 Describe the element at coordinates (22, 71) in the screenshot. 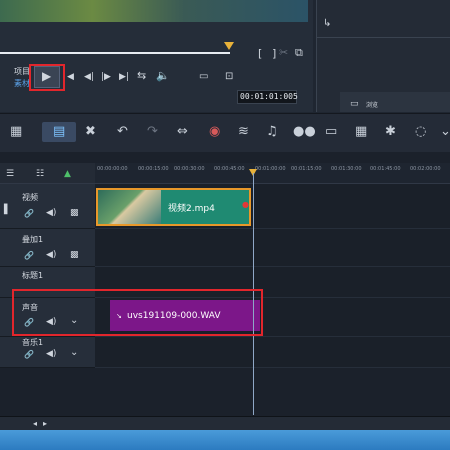

I see `mode-project-label: 项目` at that location.